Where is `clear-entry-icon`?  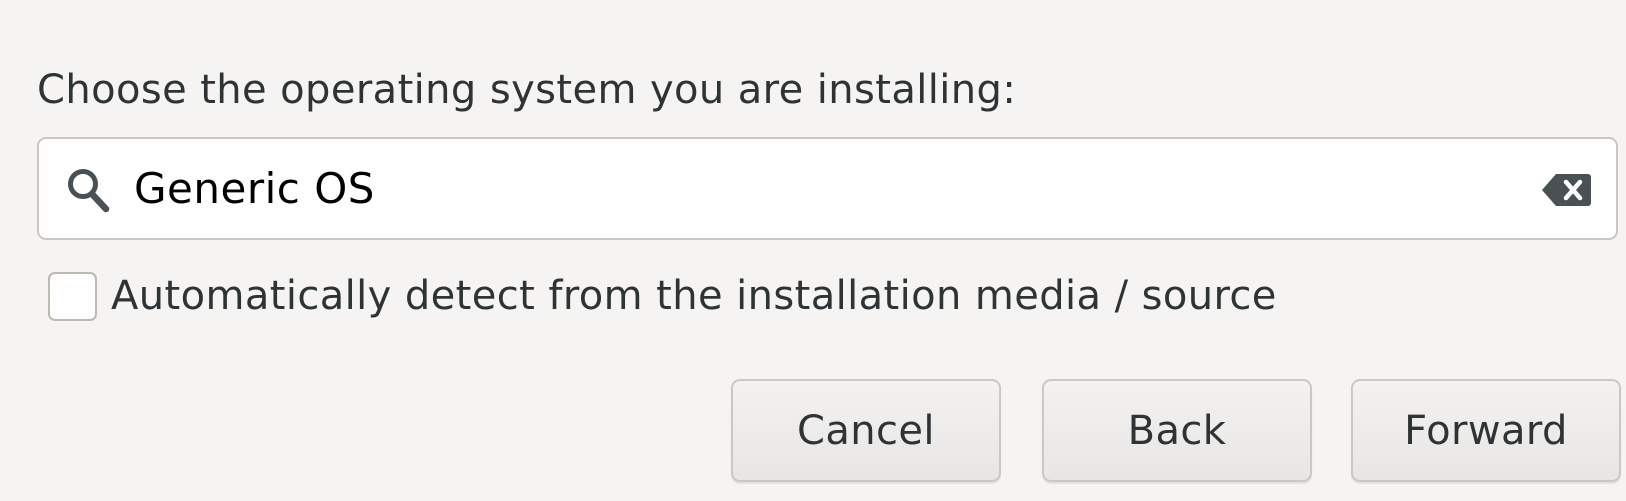 clear-entry-icon is located at coordinates (1566, 190).